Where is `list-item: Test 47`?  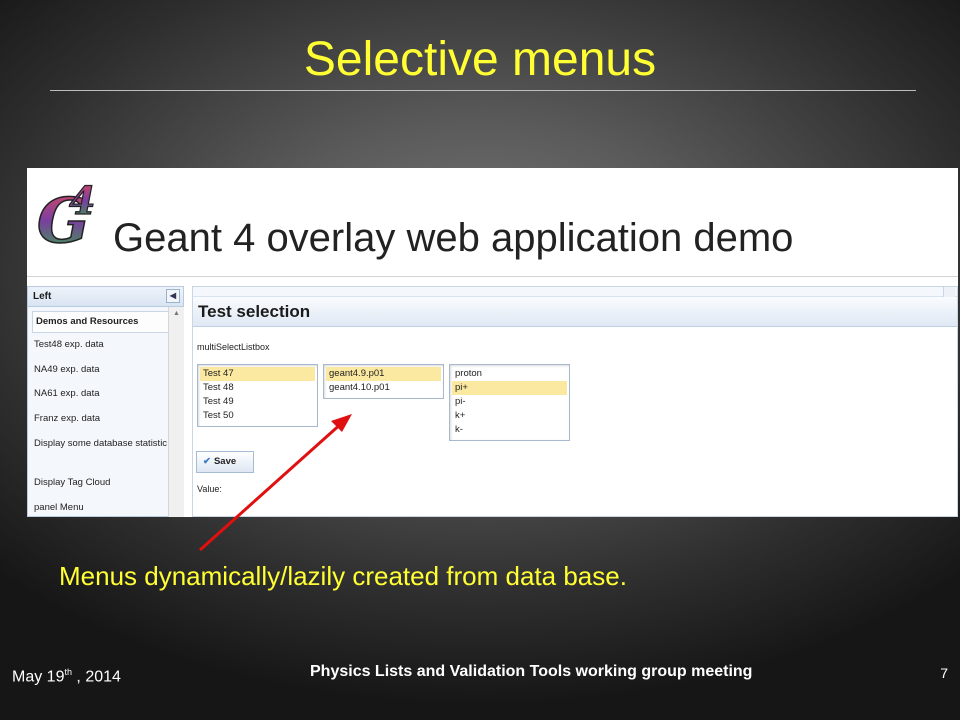
list-item: Test 47 is located at coordinates (257, 374).